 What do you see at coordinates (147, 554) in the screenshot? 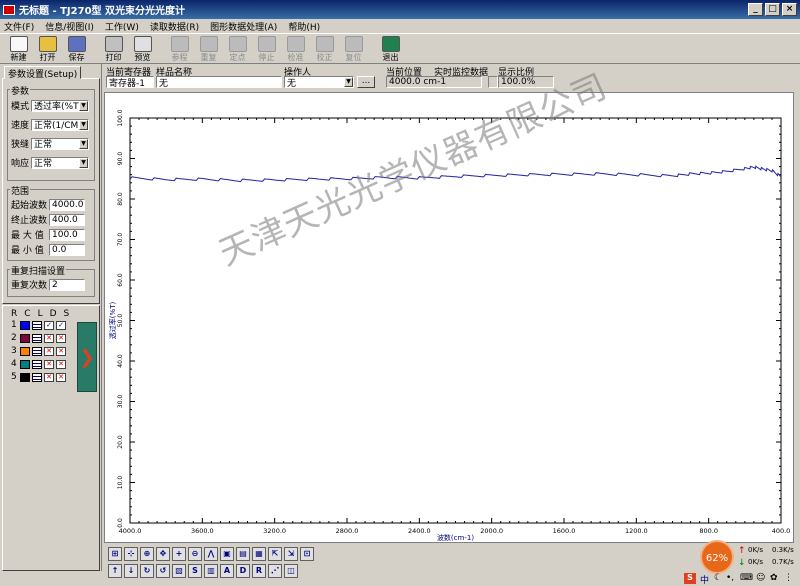
I see `chart-tool-2: ⊕` at bounding box center [147, 554].